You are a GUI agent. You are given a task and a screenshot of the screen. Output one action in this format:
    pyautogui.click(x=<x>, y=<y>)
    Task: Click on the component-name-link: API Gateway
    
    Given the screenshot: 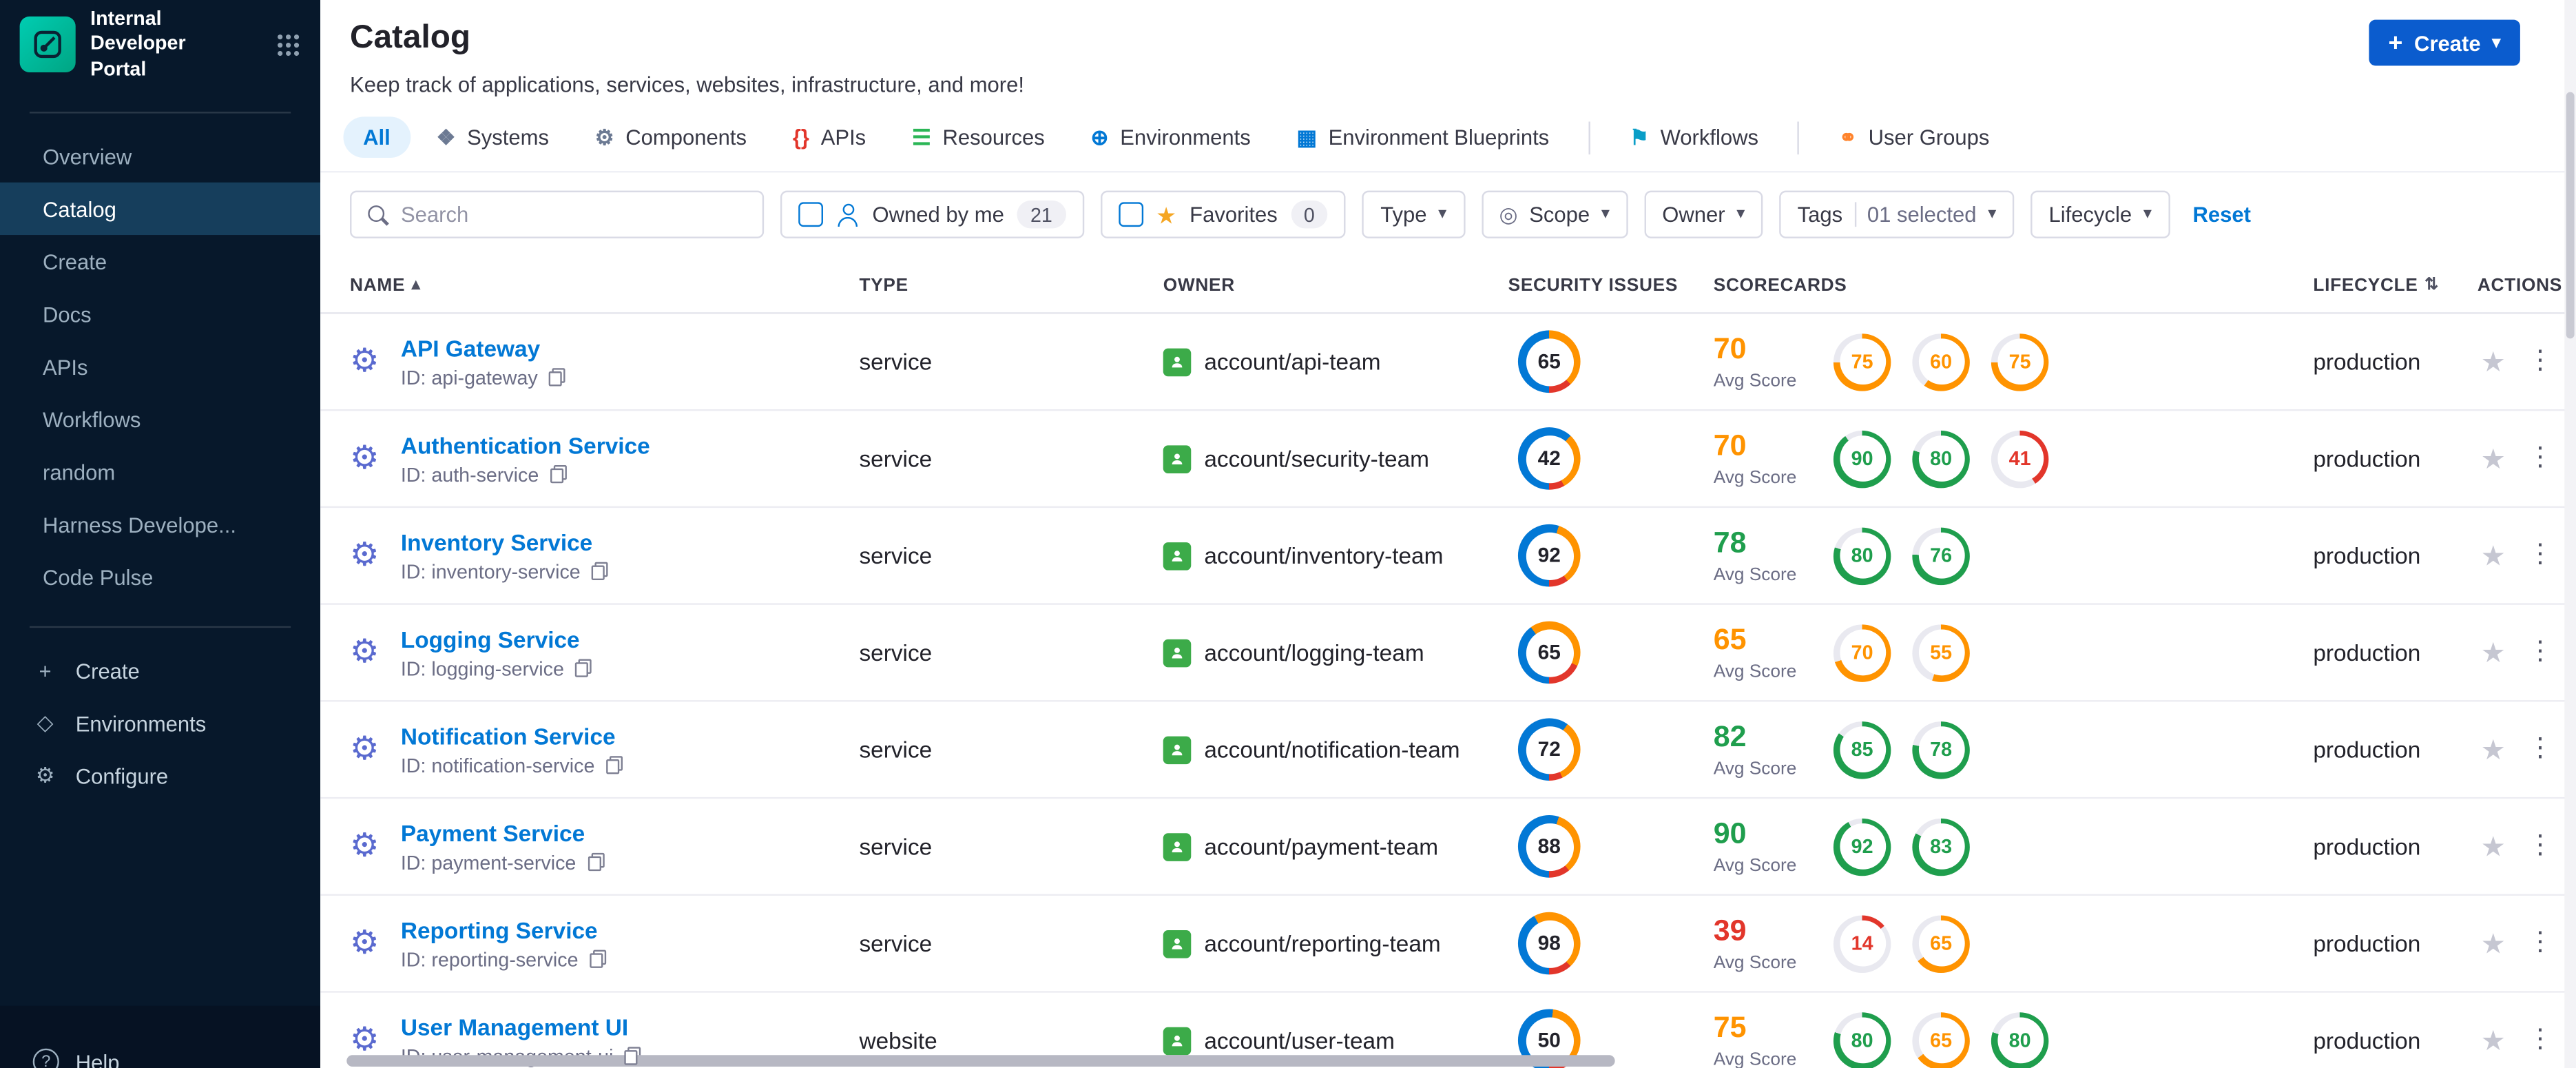 What is the action you would take?
    pyautogui.click(x=471, y=347)
    